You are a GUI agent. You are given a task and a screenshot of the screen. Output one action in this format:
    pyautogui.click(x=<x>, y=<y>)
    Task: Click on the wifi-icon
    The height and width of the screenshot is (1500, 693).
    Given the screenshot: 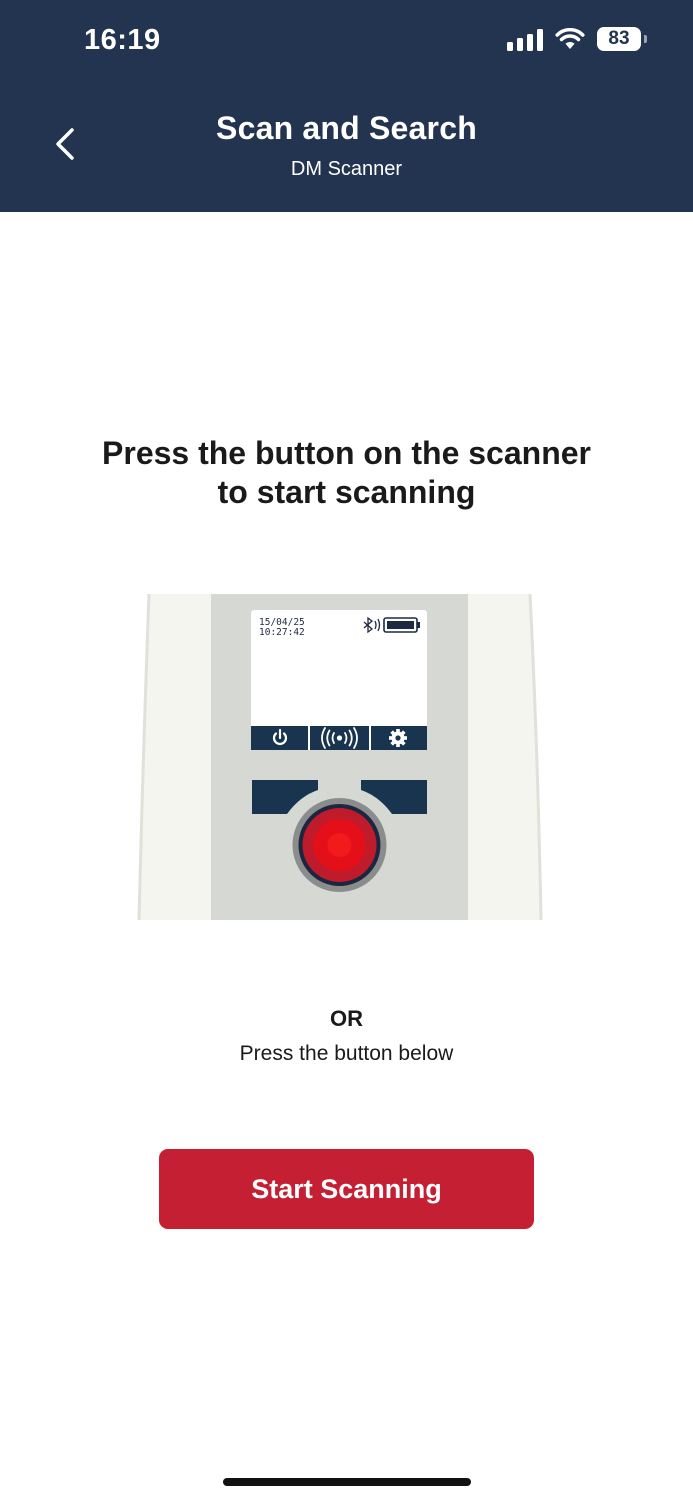 What is the action you would take?
    pyautogui.click(x=570, y=38)
    